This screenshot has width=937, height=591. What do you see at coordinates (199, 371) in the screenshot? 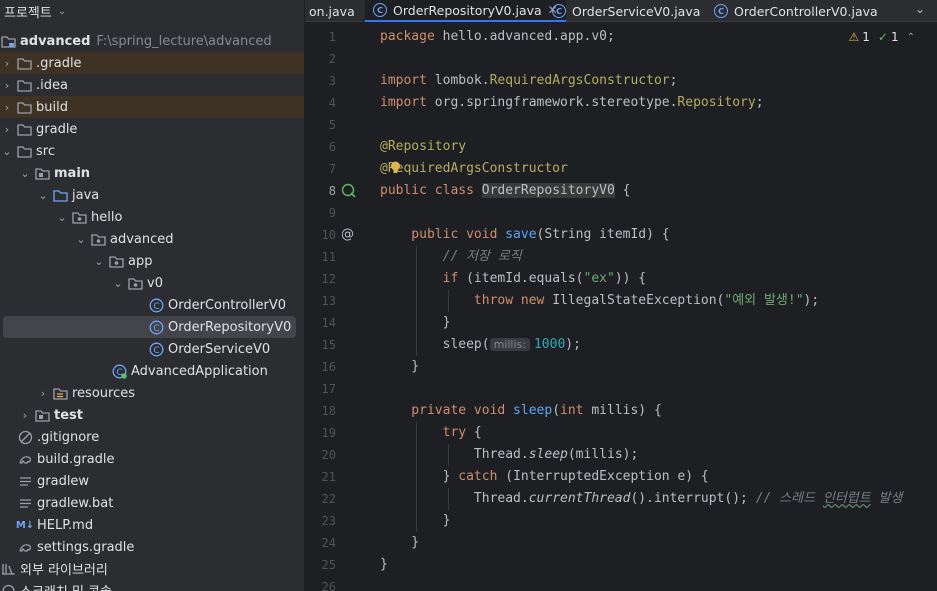
I see `tree-item-label: AdvancedApplication` at bounding box center [199, 371].